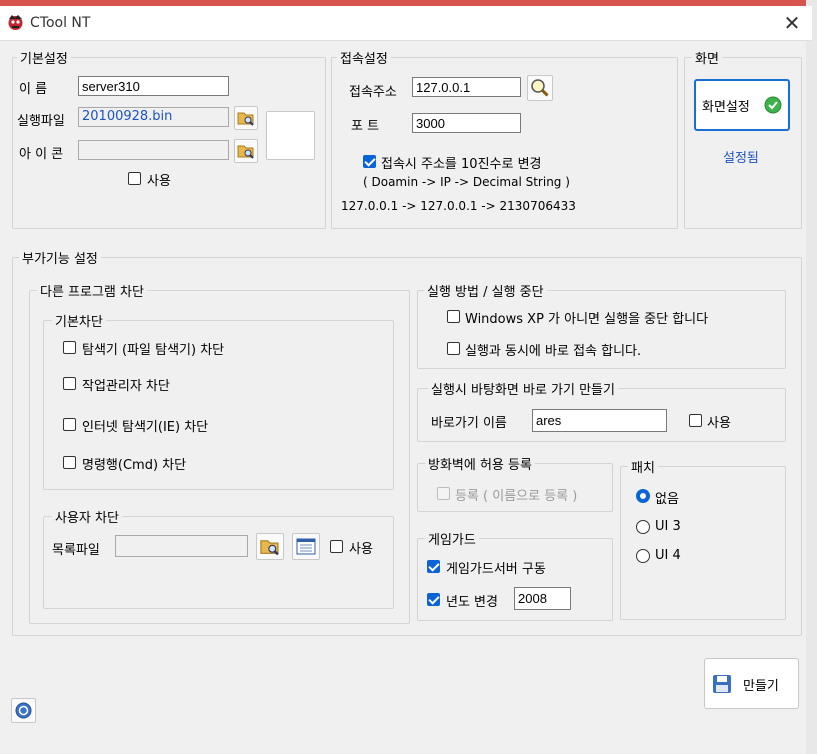 This screenshot has height=754, width=817. I want to click on icon-use-checkbox, so click(134, 178).